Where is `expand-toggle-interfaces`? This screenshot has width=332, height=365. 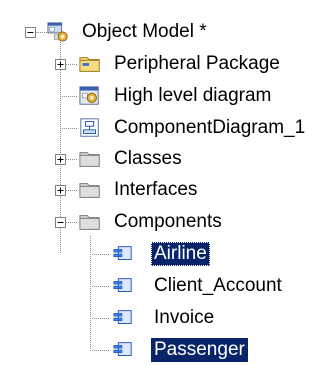 expand-toggle-interfaces is located at coordinates (60, 190).